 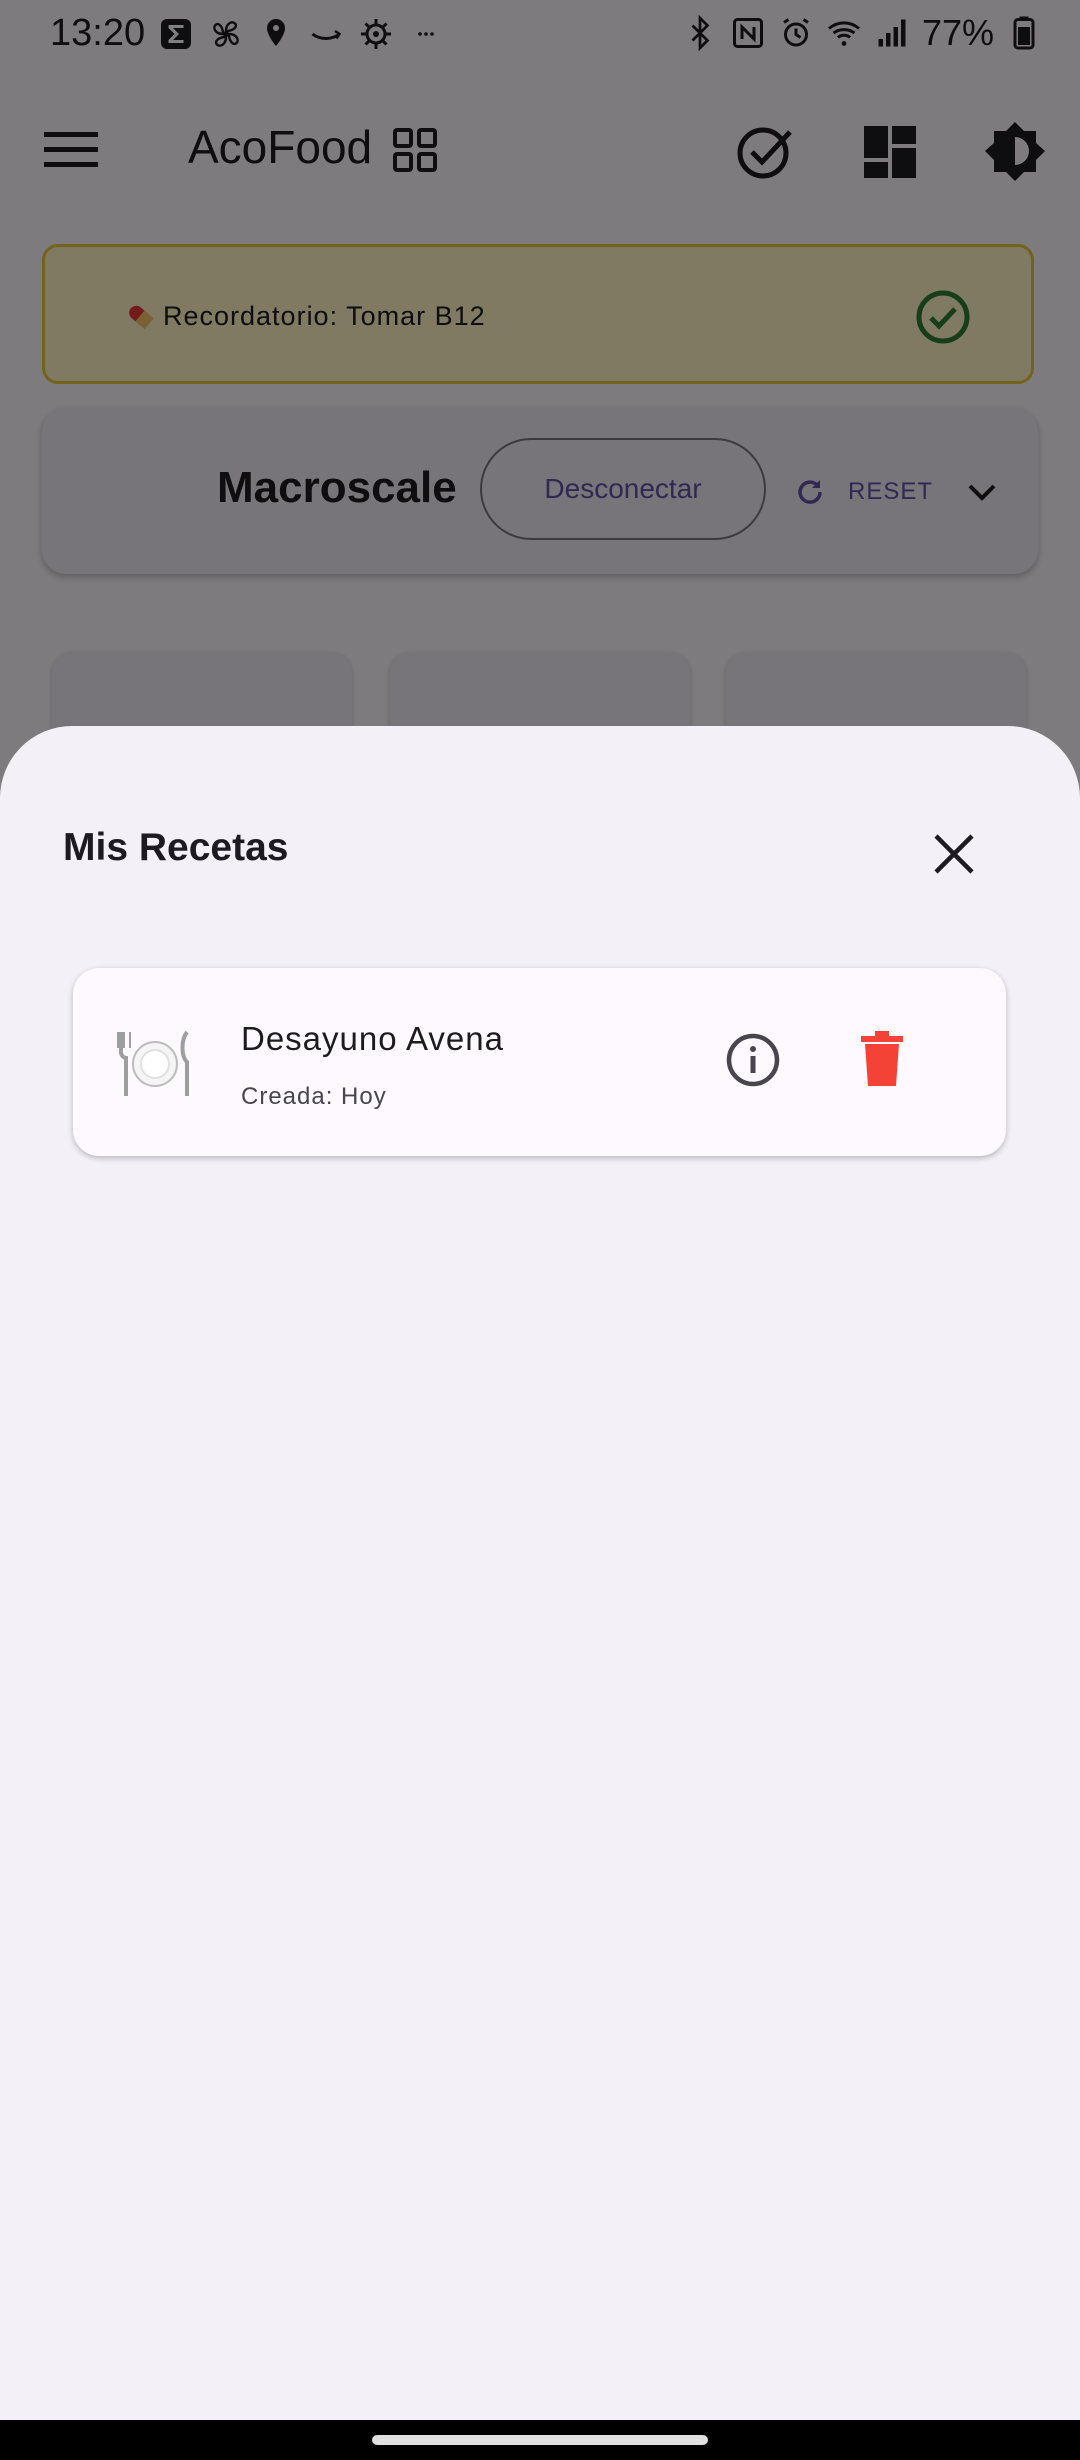 I want to click on recipe-card: Desayuno Avena Creada: Hoy, so click(x=539, y=1062).